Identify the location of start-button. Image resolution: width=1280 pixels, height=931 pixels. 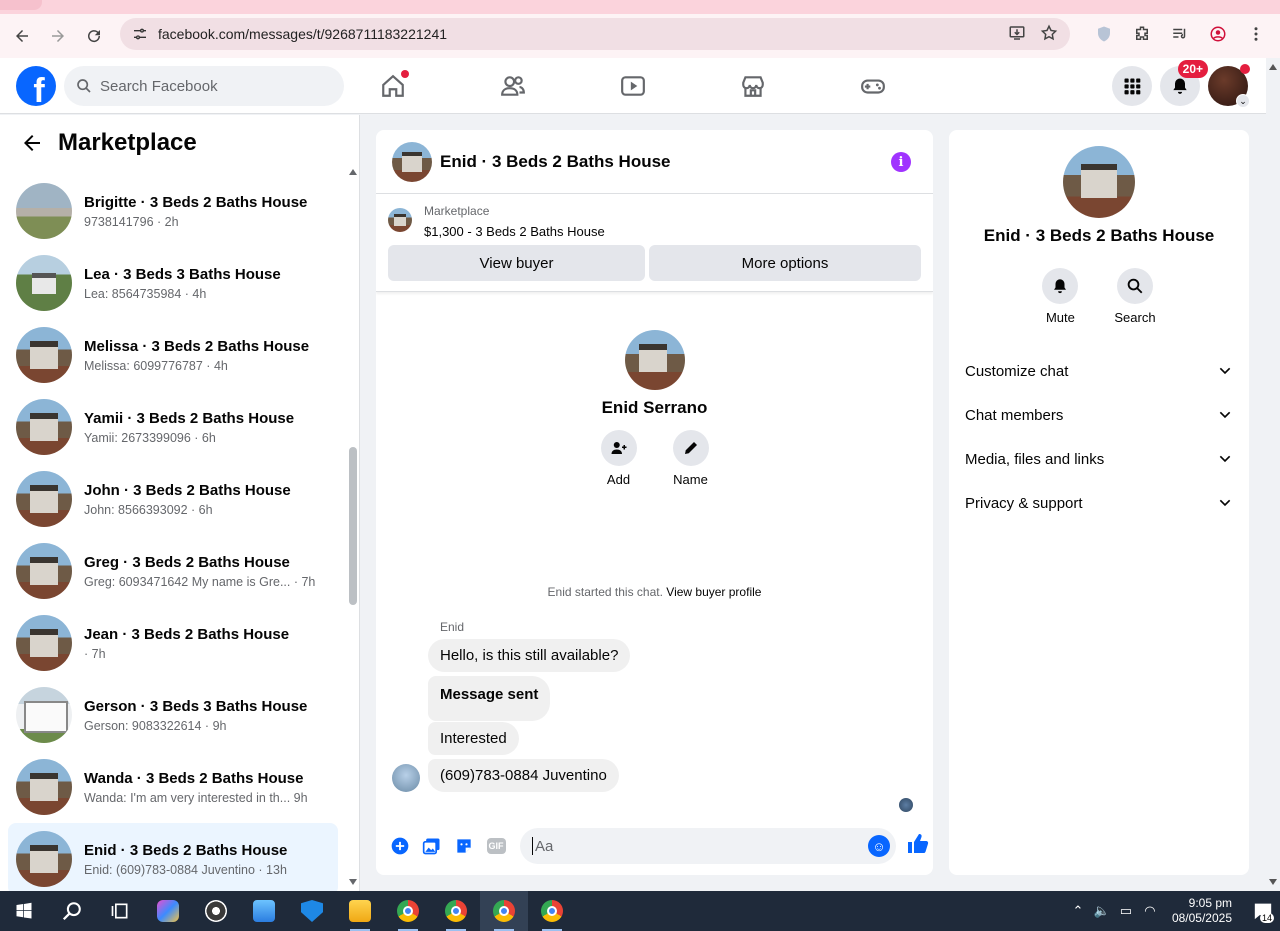
(24, 911).